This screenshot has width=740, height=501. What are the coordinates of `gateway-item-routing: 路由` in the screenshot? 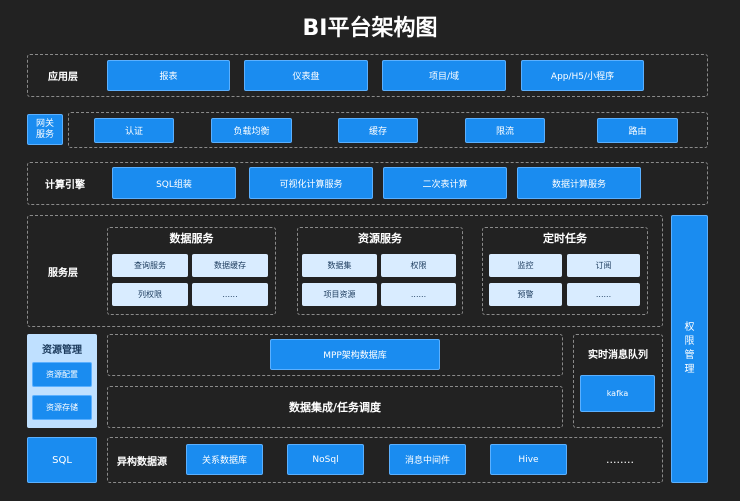 It's located at (637, 130).